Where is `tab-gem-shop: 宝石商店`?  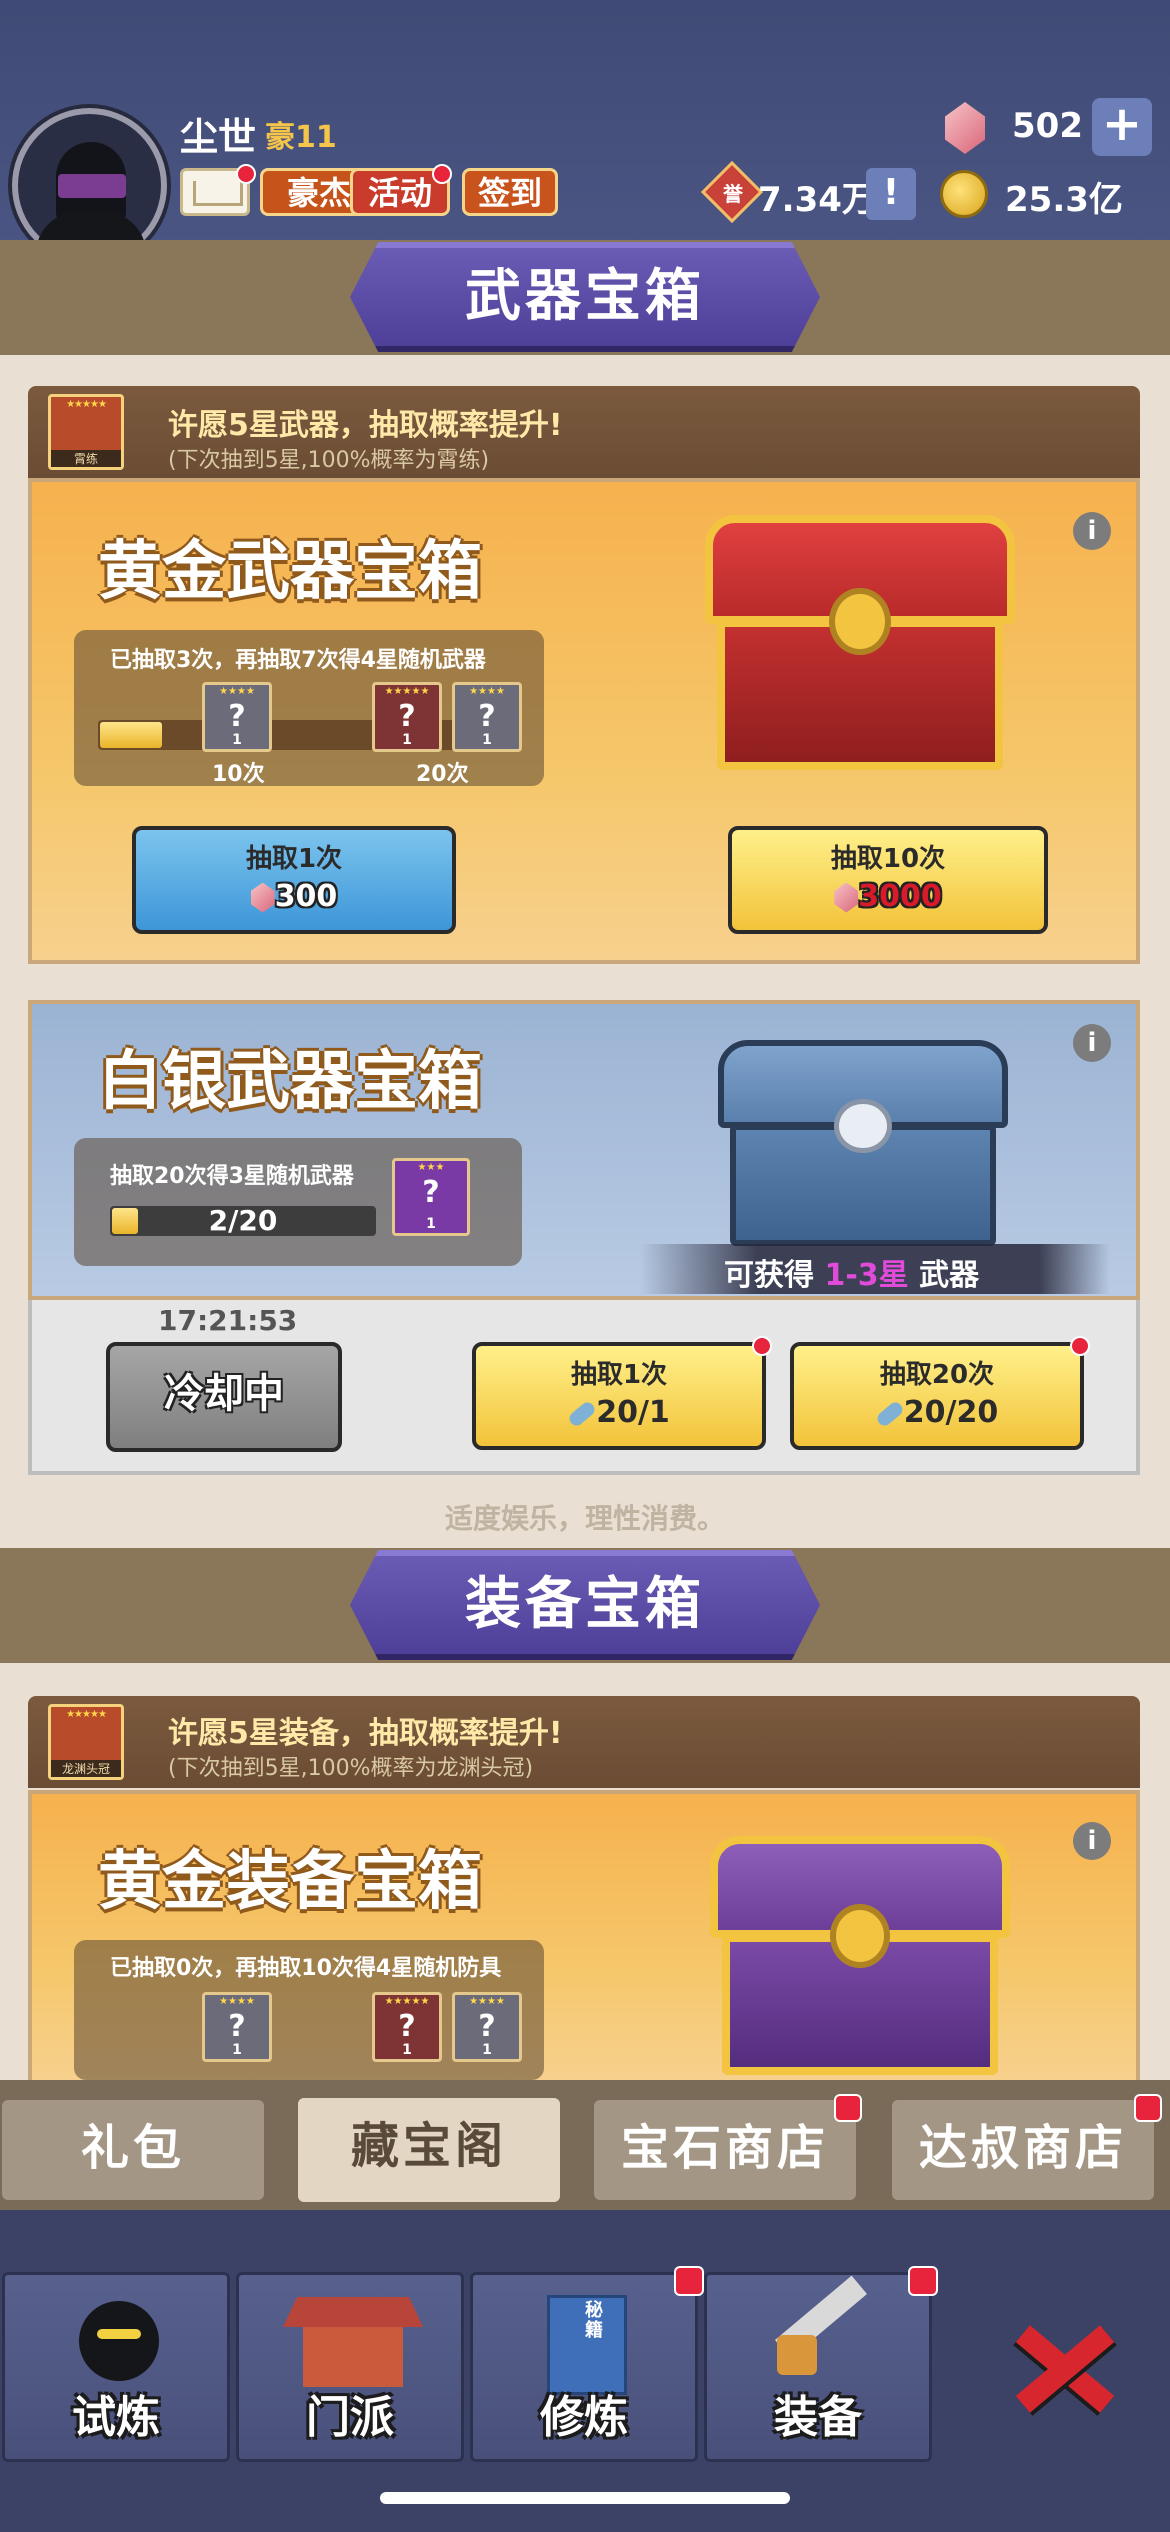 tab-gem-shop: 宝石商店 is located at coordinates (725, 2150).